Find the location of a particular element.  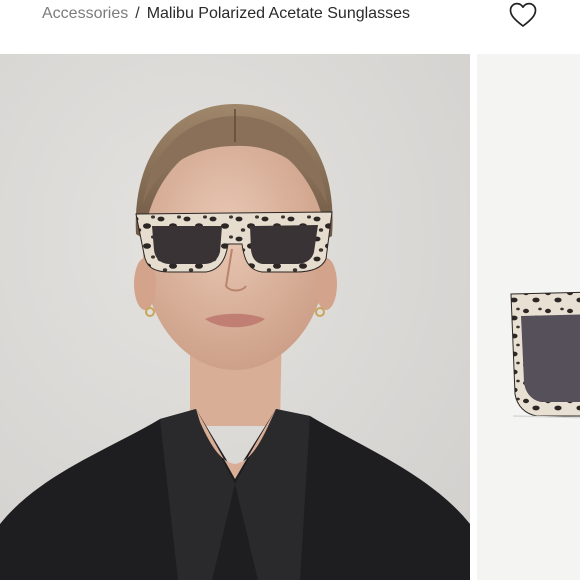

breadcrumb-link-accessories: Accessories is located at coordinates (85, 14).